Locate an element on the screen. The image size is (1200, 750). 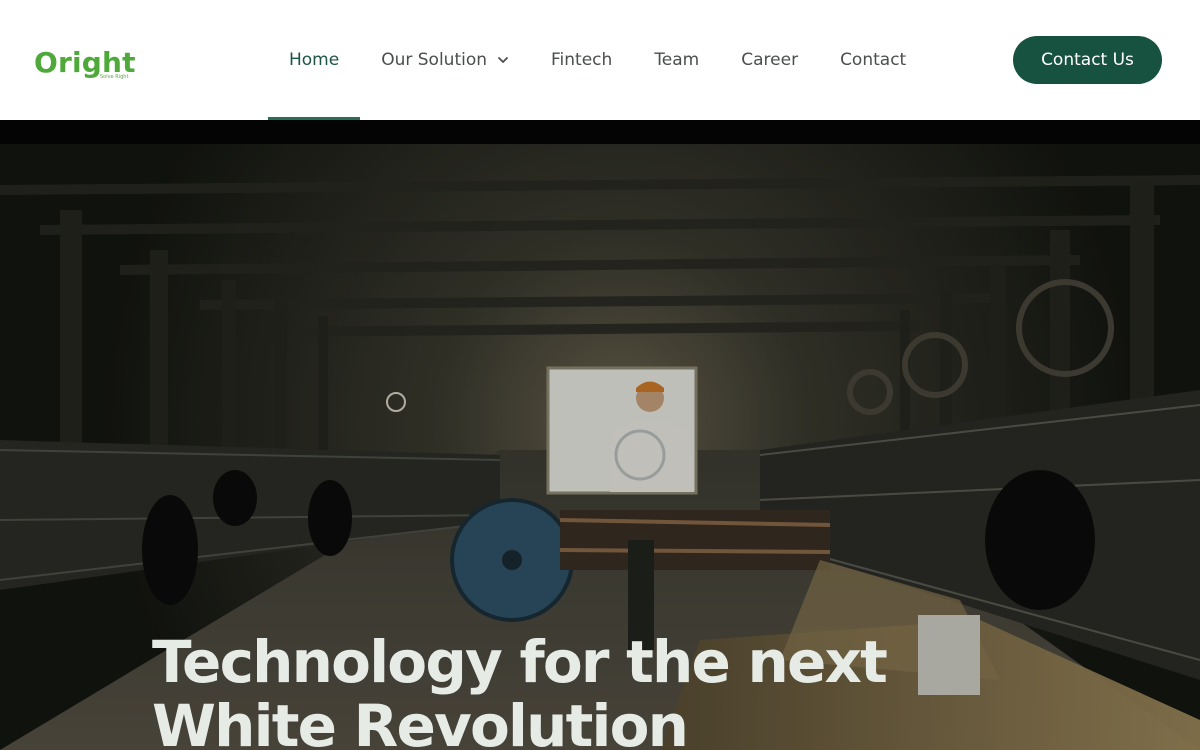
hero-title-line-1: Technology for the next is located at coordinates (520, 662).